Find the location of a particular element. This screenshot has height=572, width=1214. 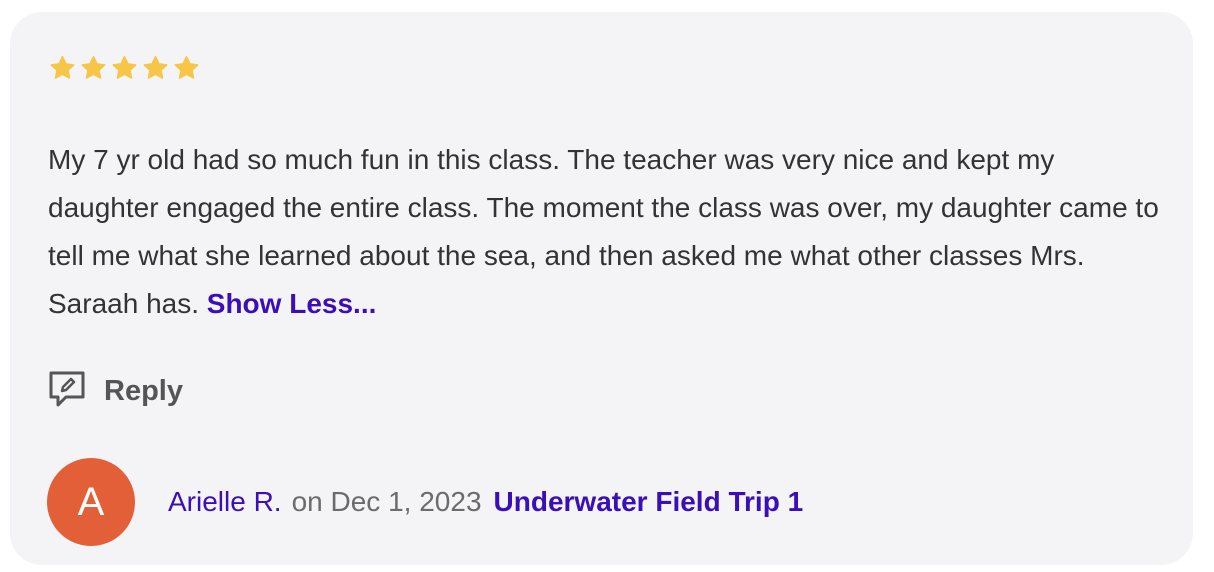

reply-label: Reply is located at coordinates (143, 391).